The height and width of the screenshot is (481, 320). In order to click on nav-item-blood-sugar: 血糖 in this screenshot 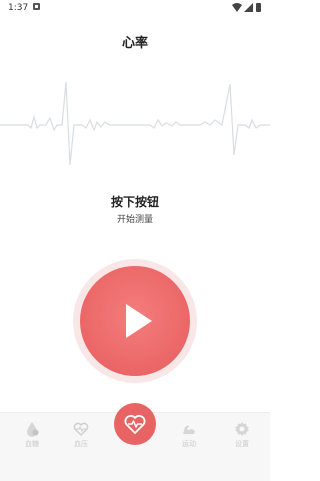, I will do `click(32, 446)`.